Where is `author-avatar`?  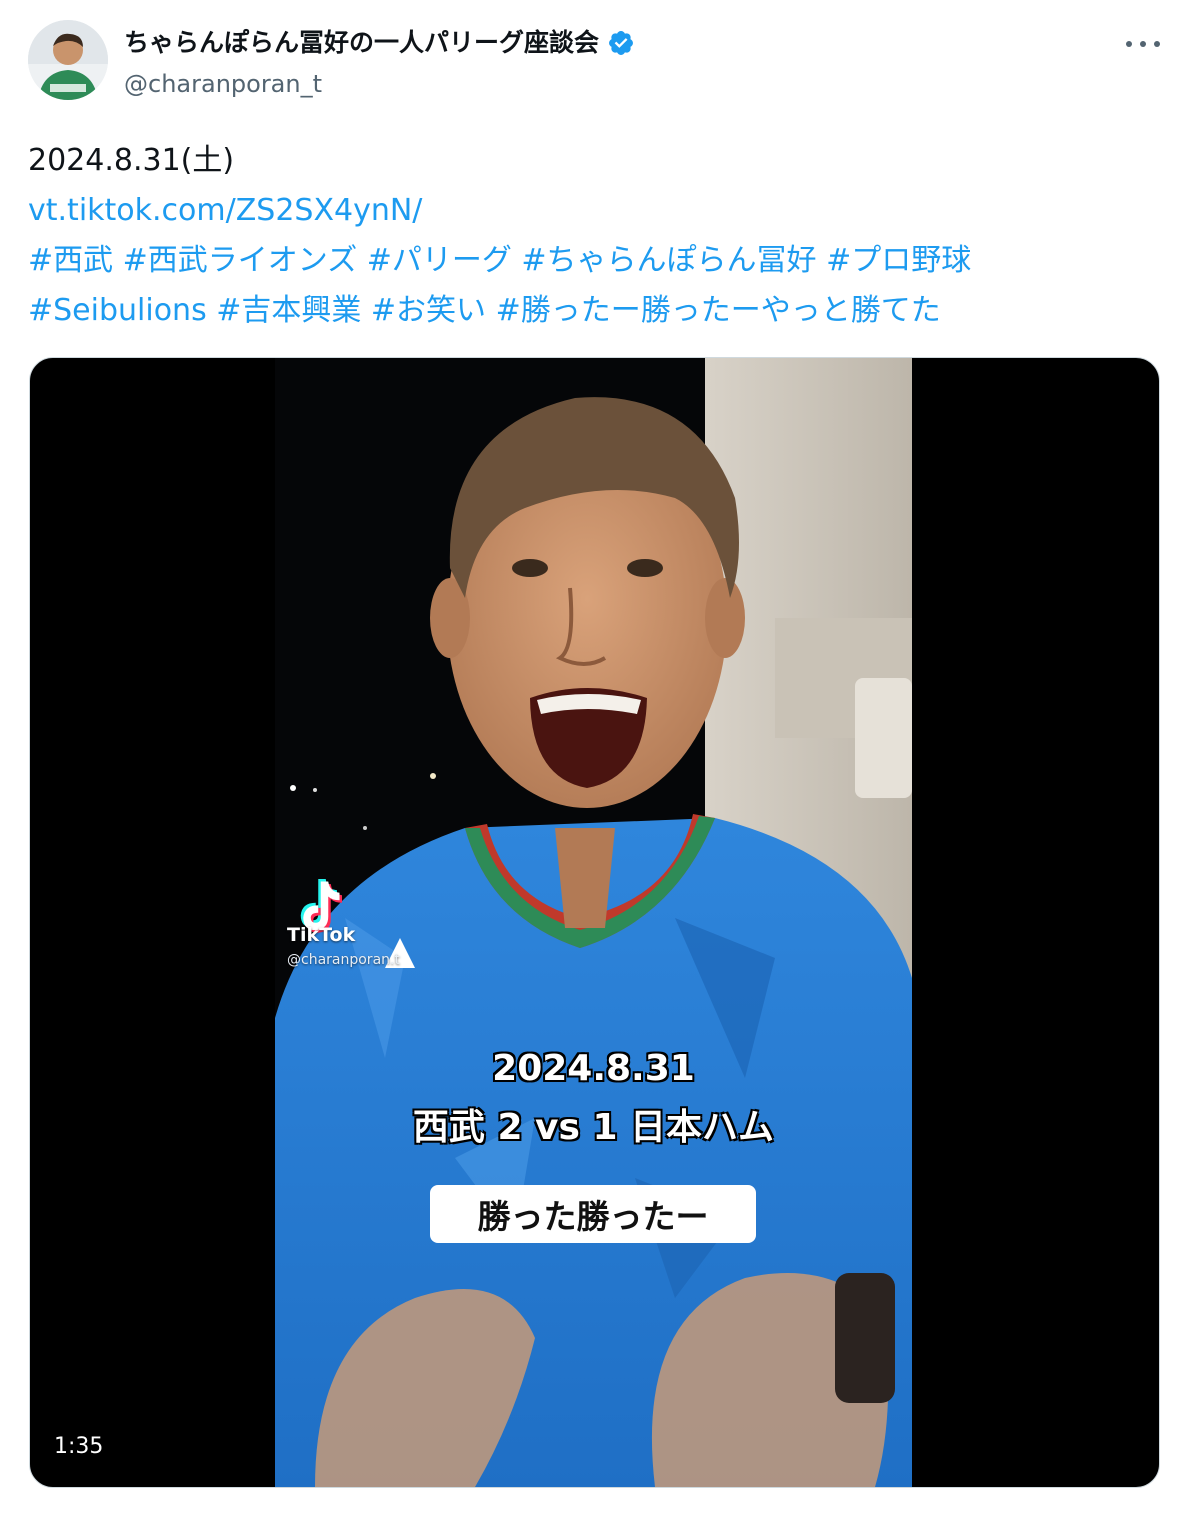
author-avatar is located at coordinates (68, 60).